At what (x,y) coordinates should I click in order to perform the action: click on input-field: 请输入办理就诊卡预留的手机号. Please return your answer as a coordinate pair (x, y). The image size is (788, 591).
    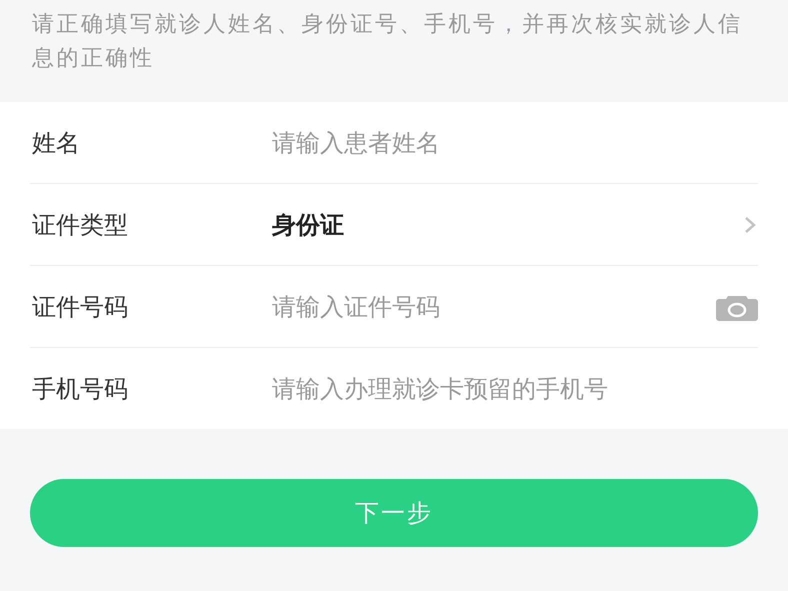
    Looking at the image, I should click on (515, 388).